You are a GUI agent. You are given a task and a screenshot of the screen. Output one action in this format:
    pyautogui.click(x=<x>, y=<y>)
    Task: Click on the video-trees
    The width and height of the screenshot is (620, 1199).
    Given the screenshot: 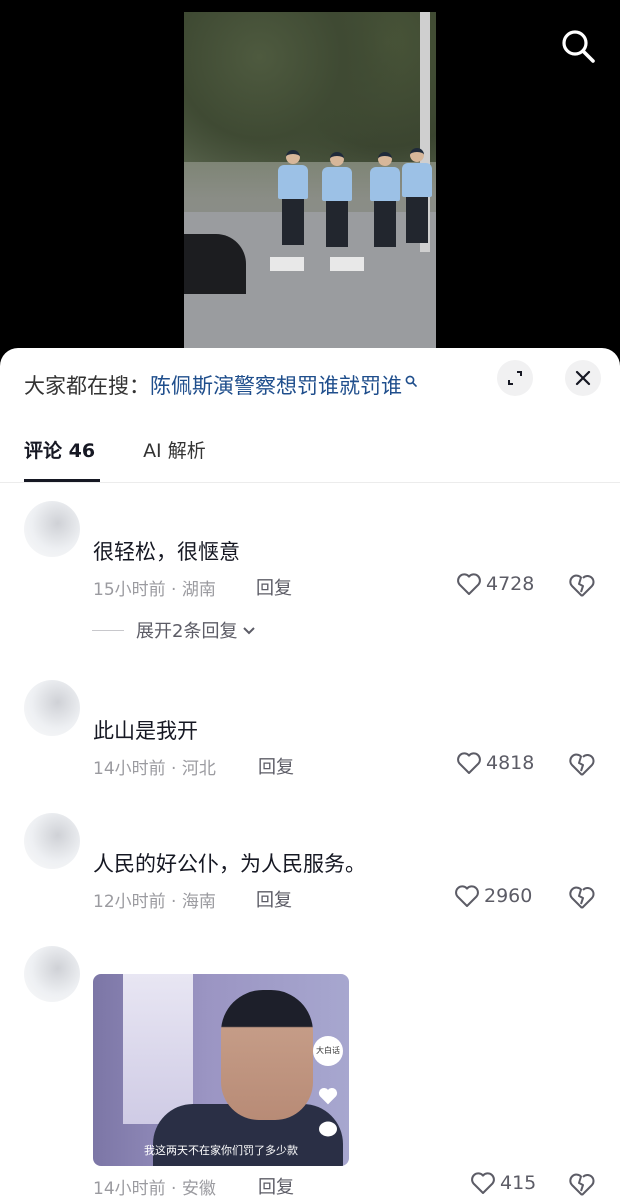 What is the action you would take?
    pyautogui.click(x=310, y=87)
    